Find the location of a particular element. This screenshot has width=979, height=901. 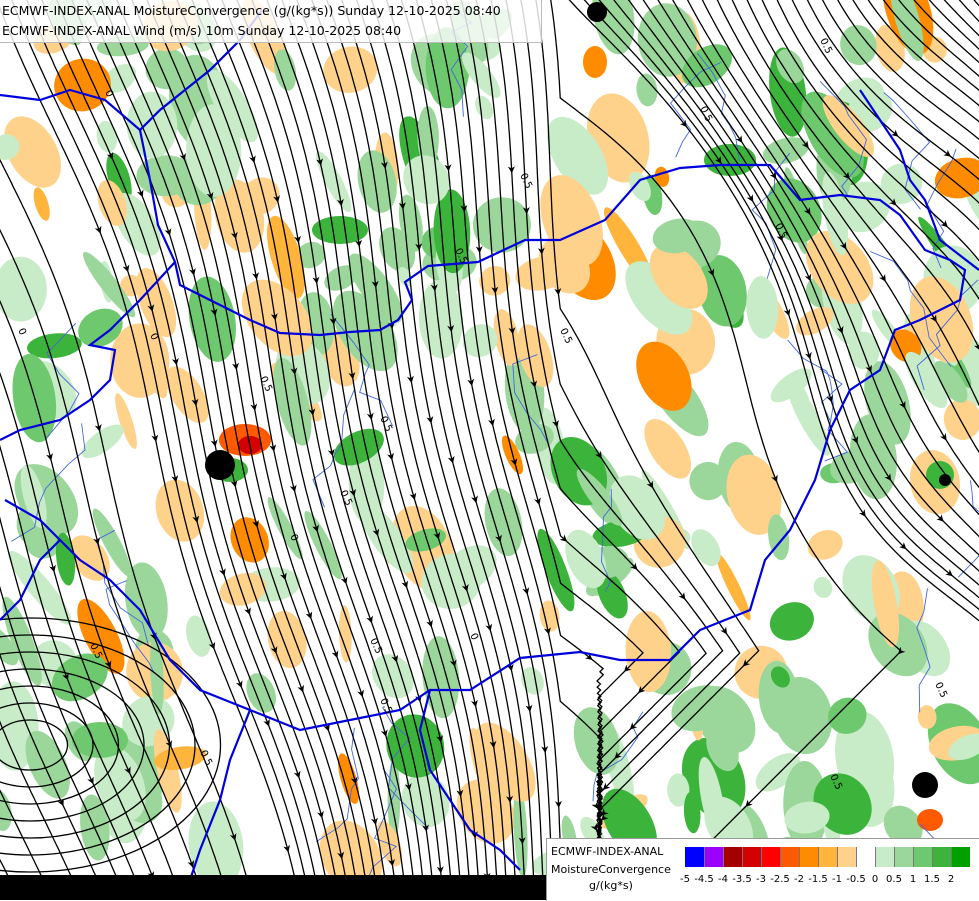

legend-tick-label: -2 is located at coordinates (799, 879).